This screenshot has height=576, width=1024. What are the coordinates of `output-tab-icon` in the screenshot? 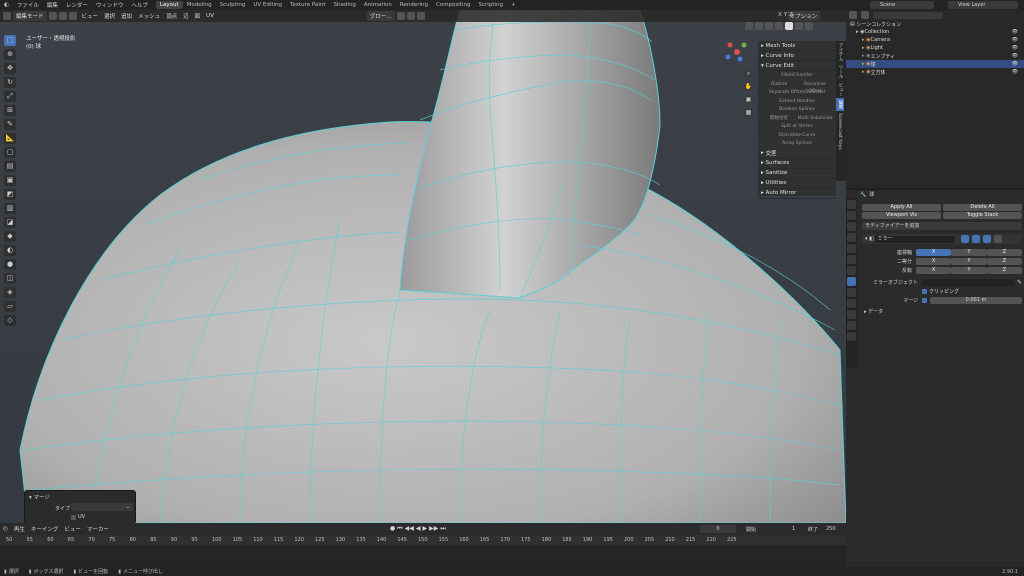 It's located at (851, 226).